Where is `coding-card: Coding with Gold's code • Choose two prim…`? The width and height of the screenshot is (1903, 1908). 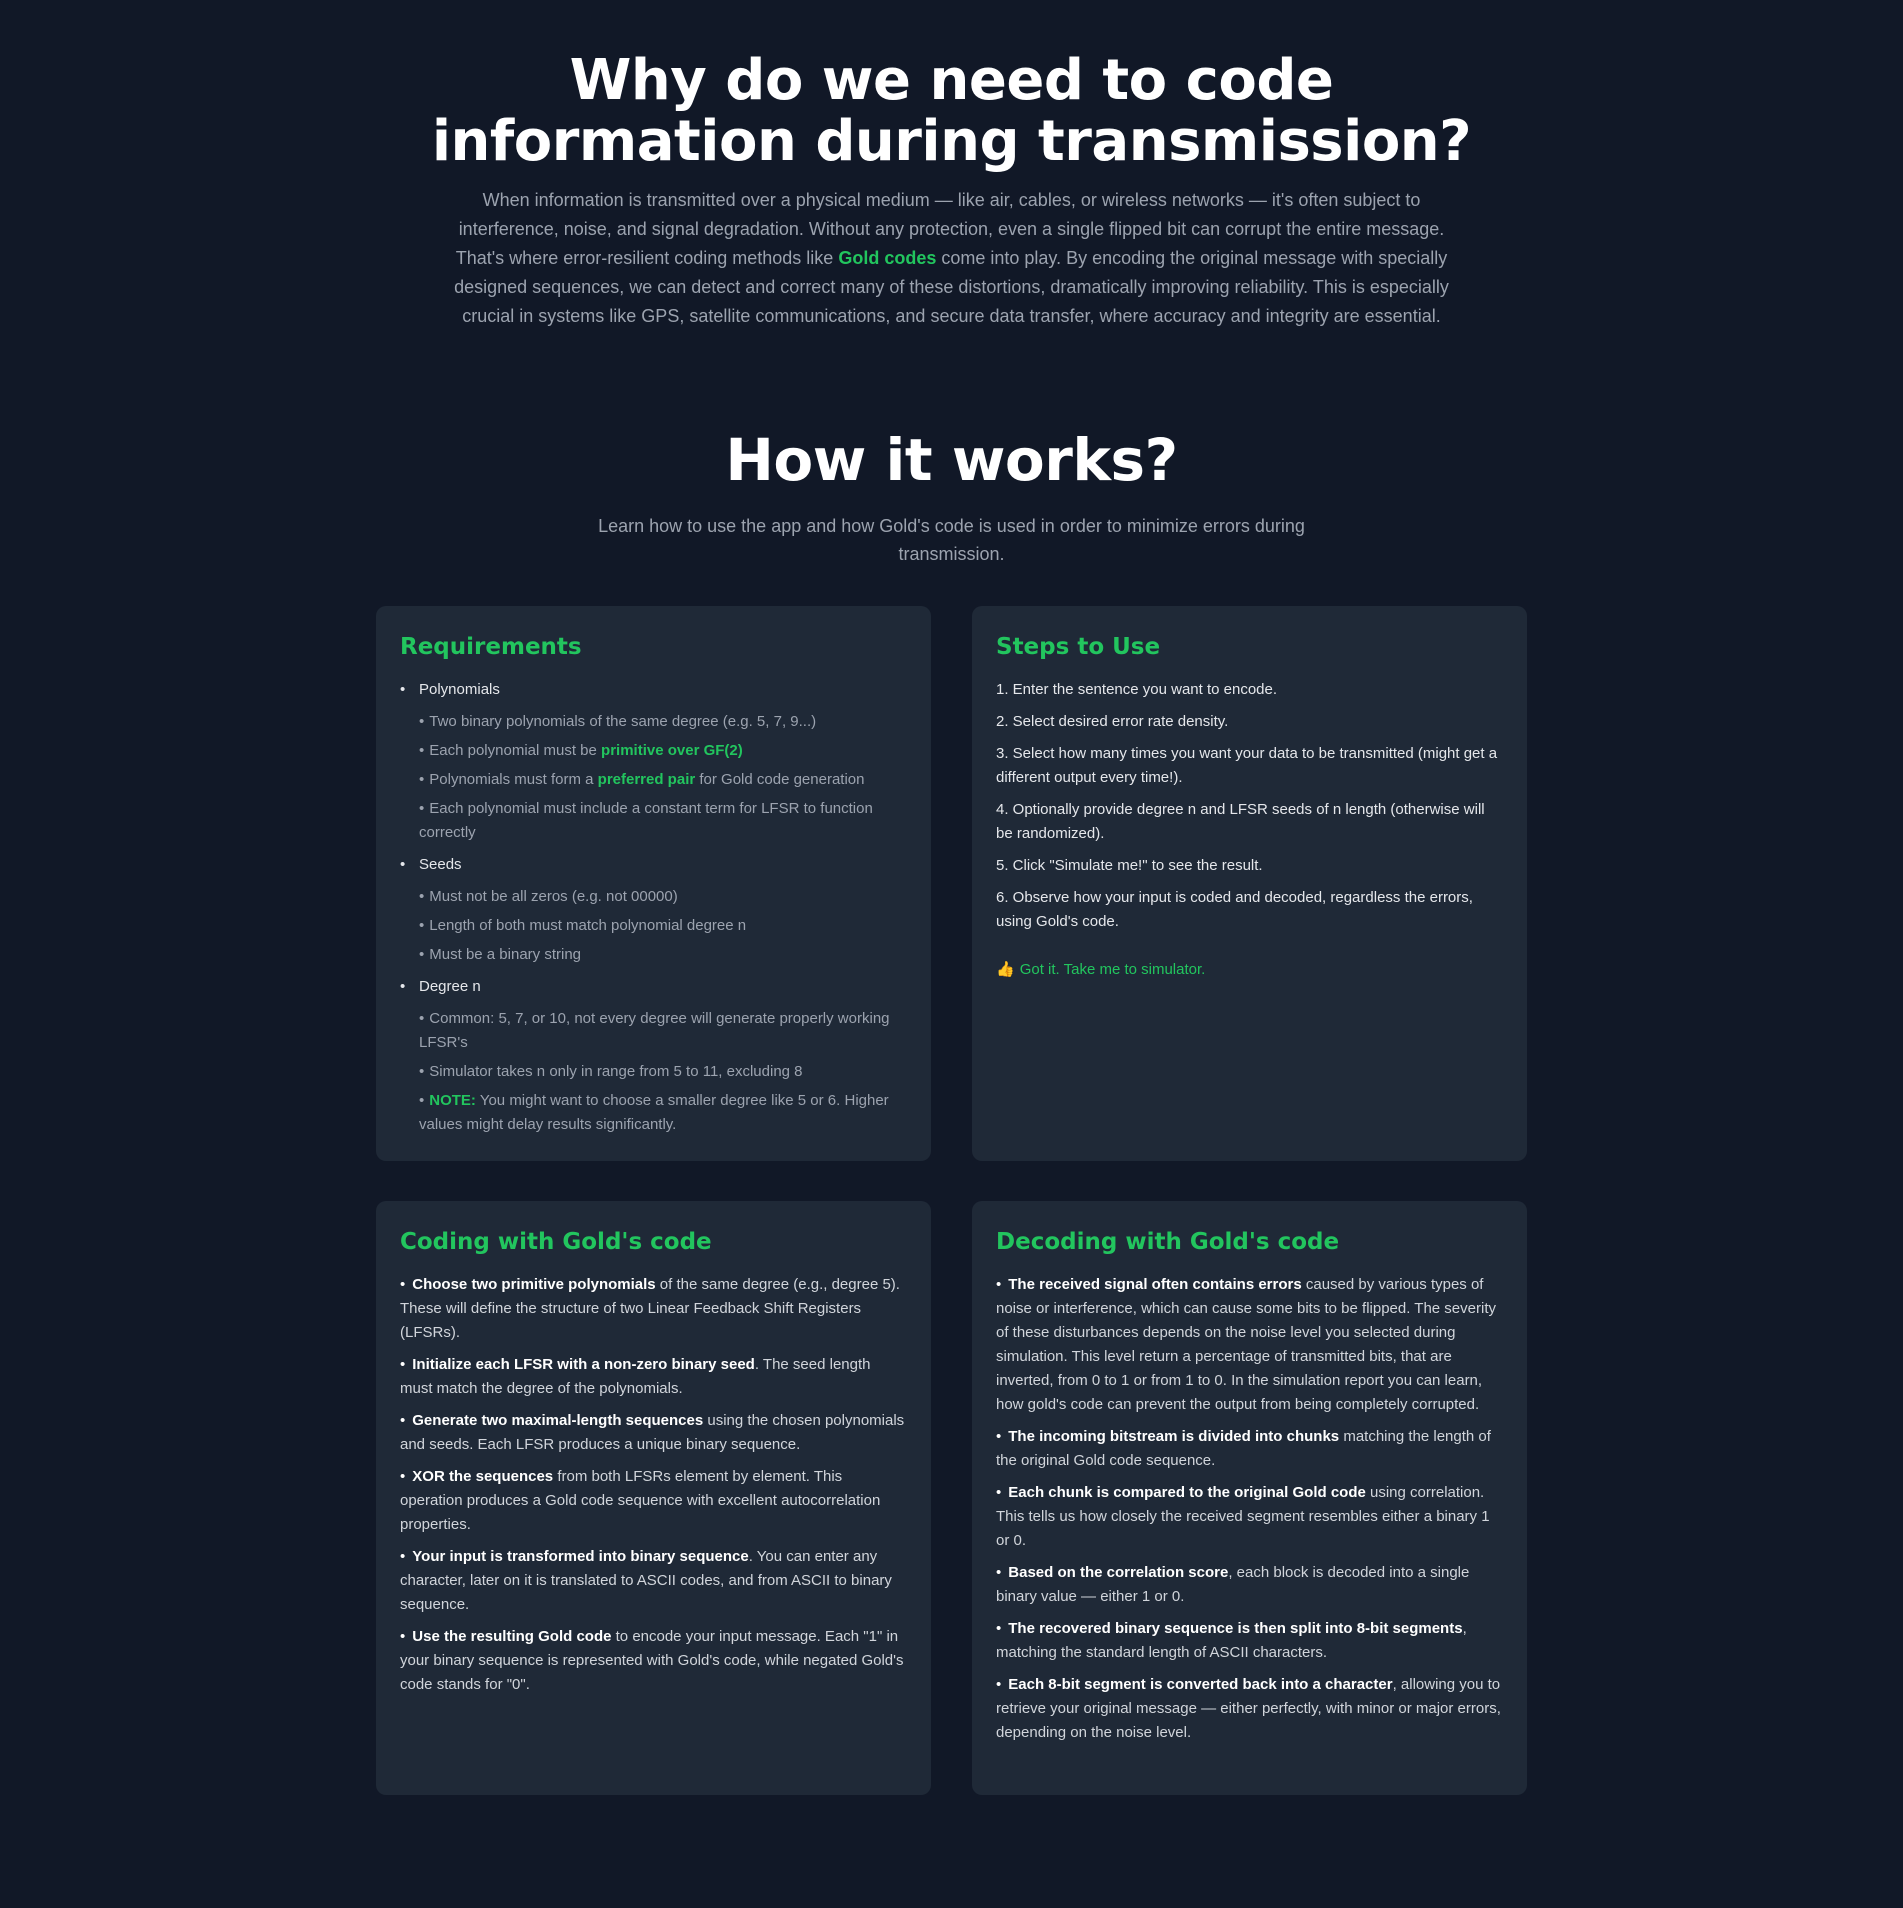 coding-card: Coding with Gold's code • Choose two prim… is located at coordinates (653, 1498).